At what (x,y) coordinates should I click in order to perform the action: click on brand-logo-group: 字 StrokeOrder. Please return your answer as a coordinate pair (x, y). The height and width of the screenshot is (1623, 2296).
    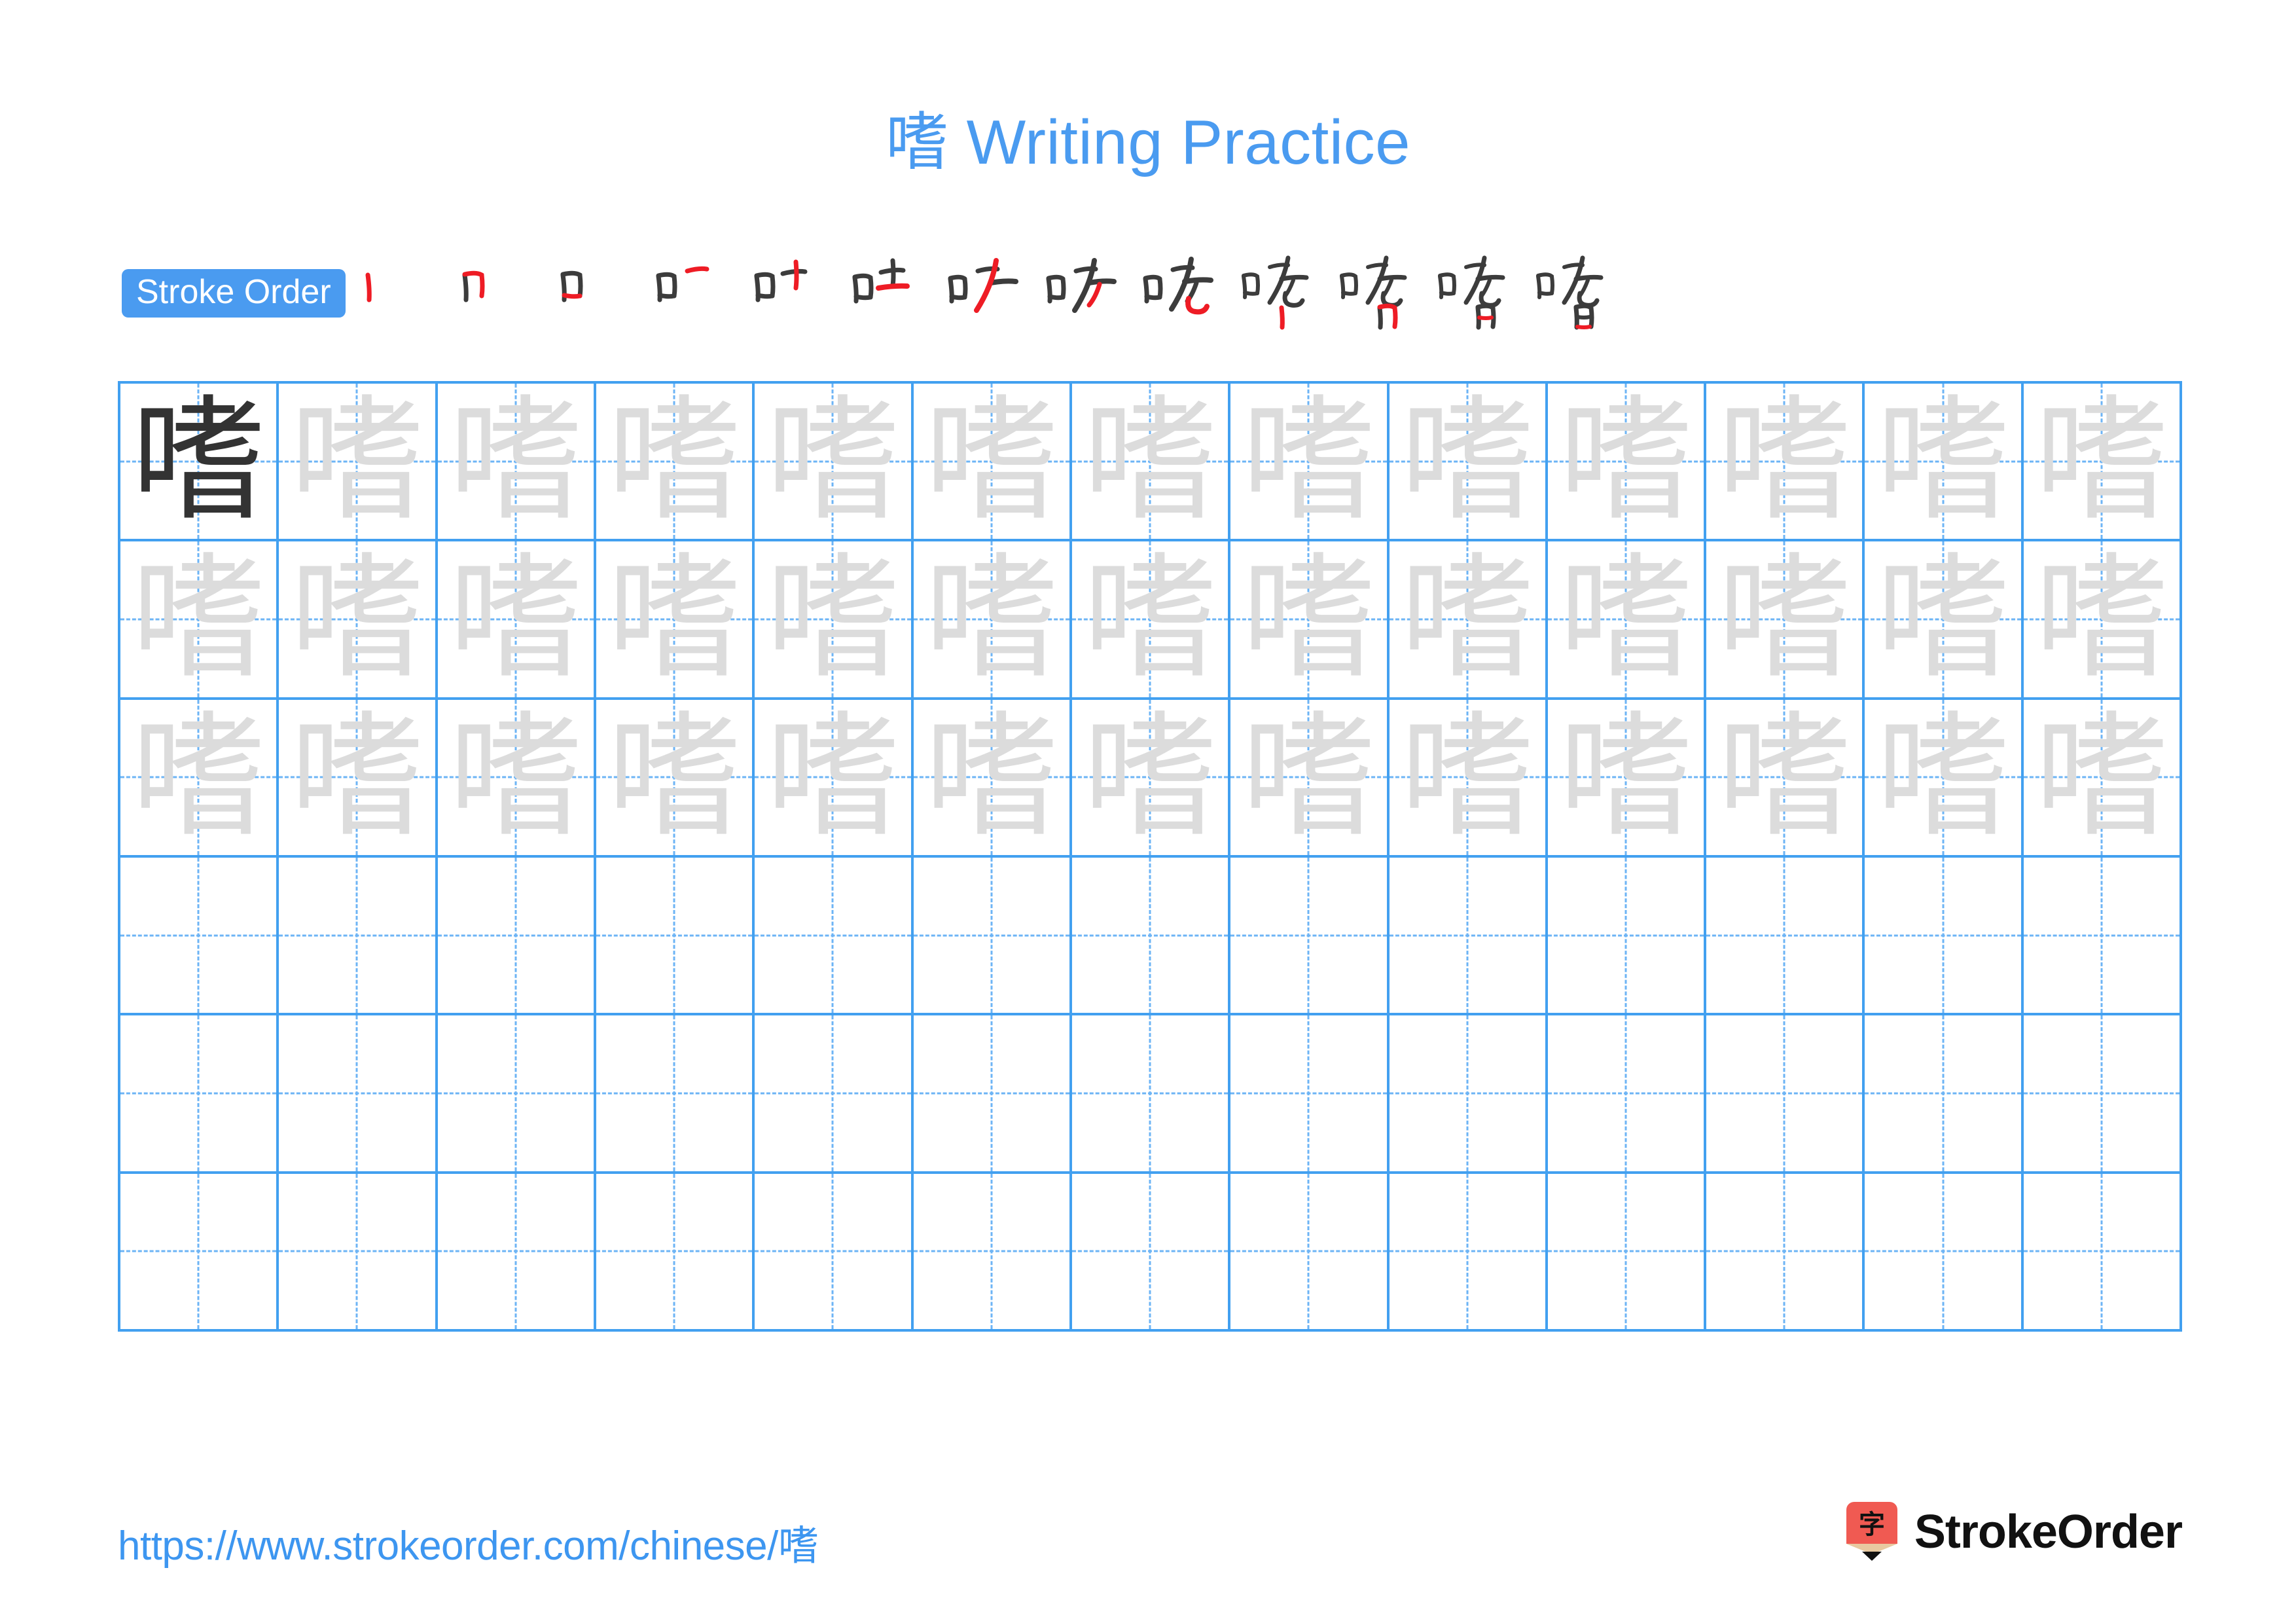
    Looking at the image, I should click on (2013, 1532).